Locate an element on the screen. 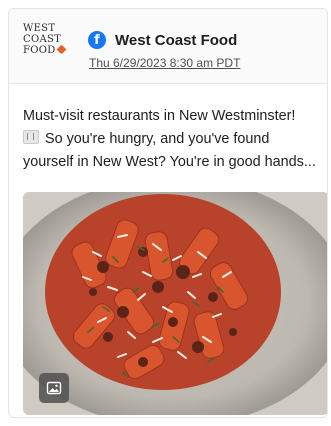  fork-and-knife-icon is located at coordinates (31, 137).